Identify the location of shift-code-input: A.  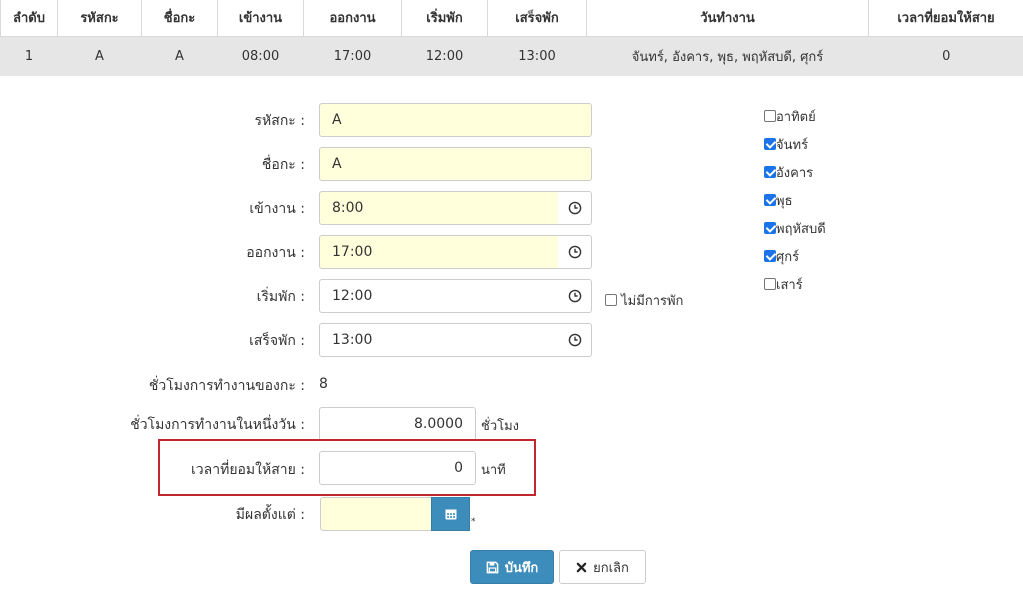
(455, 120).